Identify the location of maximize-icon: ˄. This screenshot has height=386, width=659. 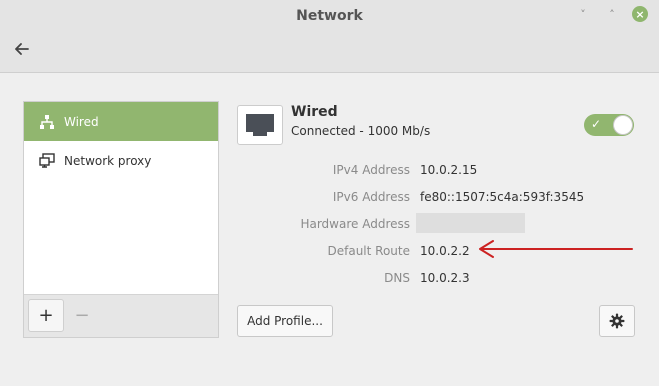
(612, 14).